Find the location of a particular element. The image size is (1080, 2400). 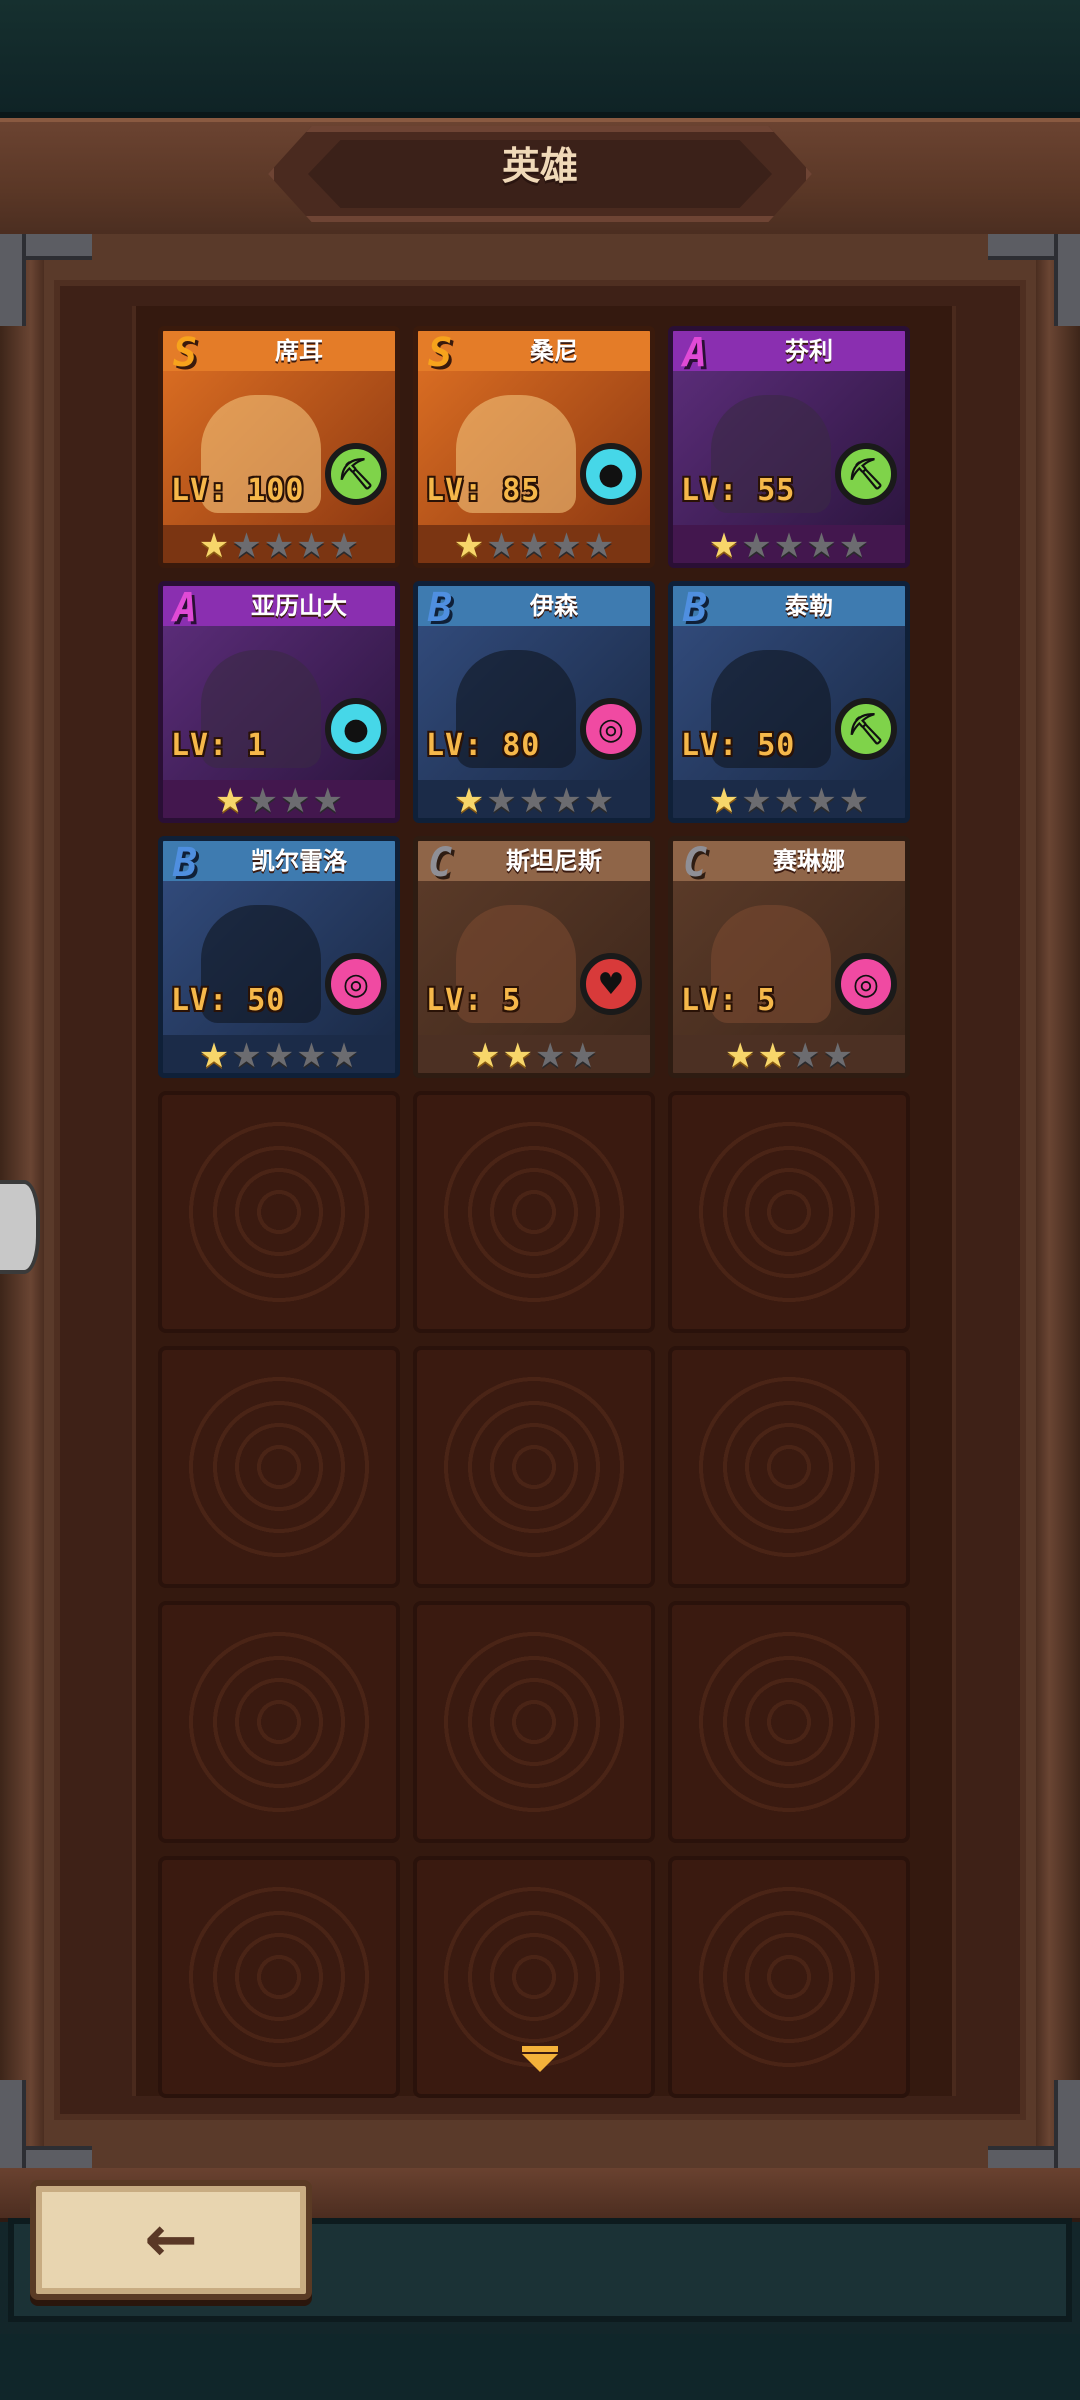

hero-card: S 桑尼 LV: 85 ● ★ ★ ★ ★ ★ is located at coordinates (534, 447).